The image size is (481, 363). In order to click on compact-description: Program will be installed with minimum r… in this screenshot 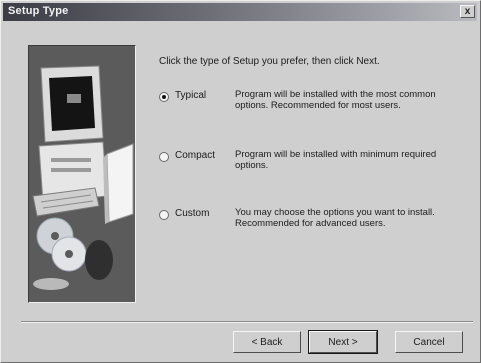, I will do `click(336, 160)`.